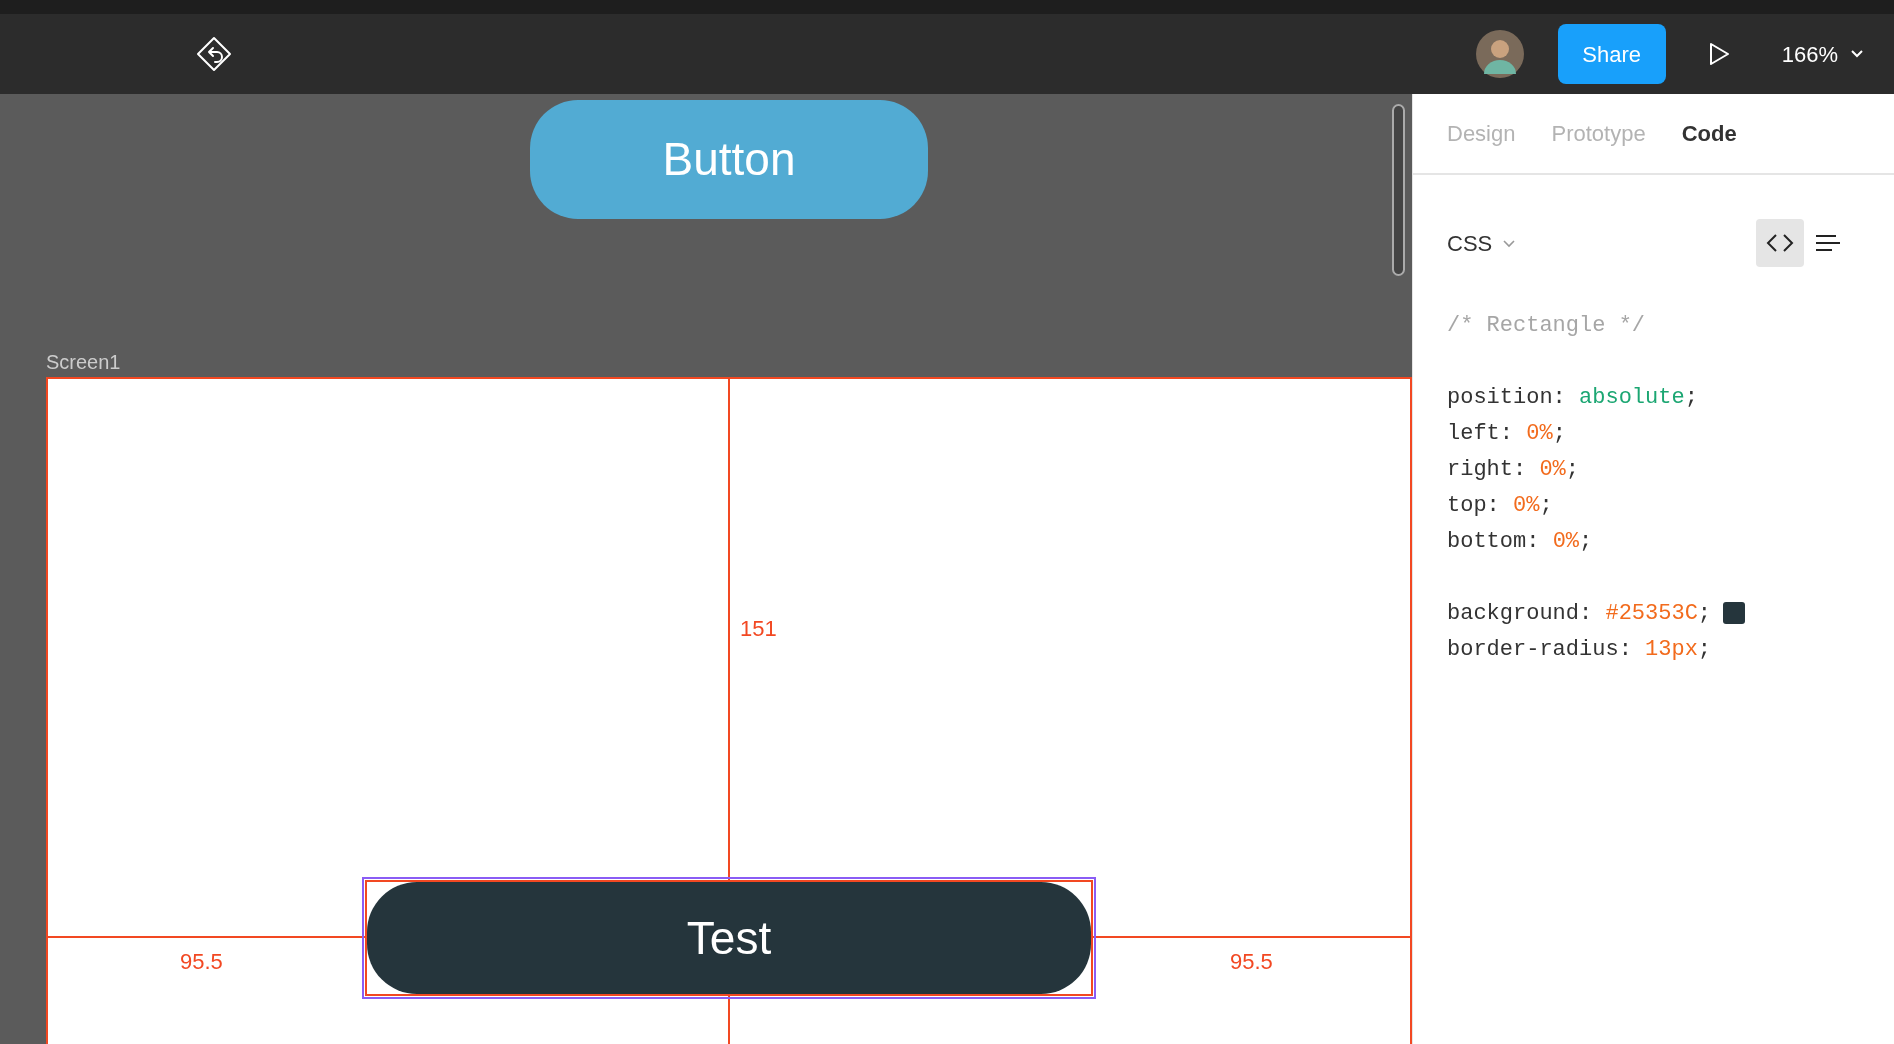 This screenshot has height=1044, width=1894. Describe the element at coordinates (1709, 133) in the screenshot. I see `panel-tab: Code` at that location.